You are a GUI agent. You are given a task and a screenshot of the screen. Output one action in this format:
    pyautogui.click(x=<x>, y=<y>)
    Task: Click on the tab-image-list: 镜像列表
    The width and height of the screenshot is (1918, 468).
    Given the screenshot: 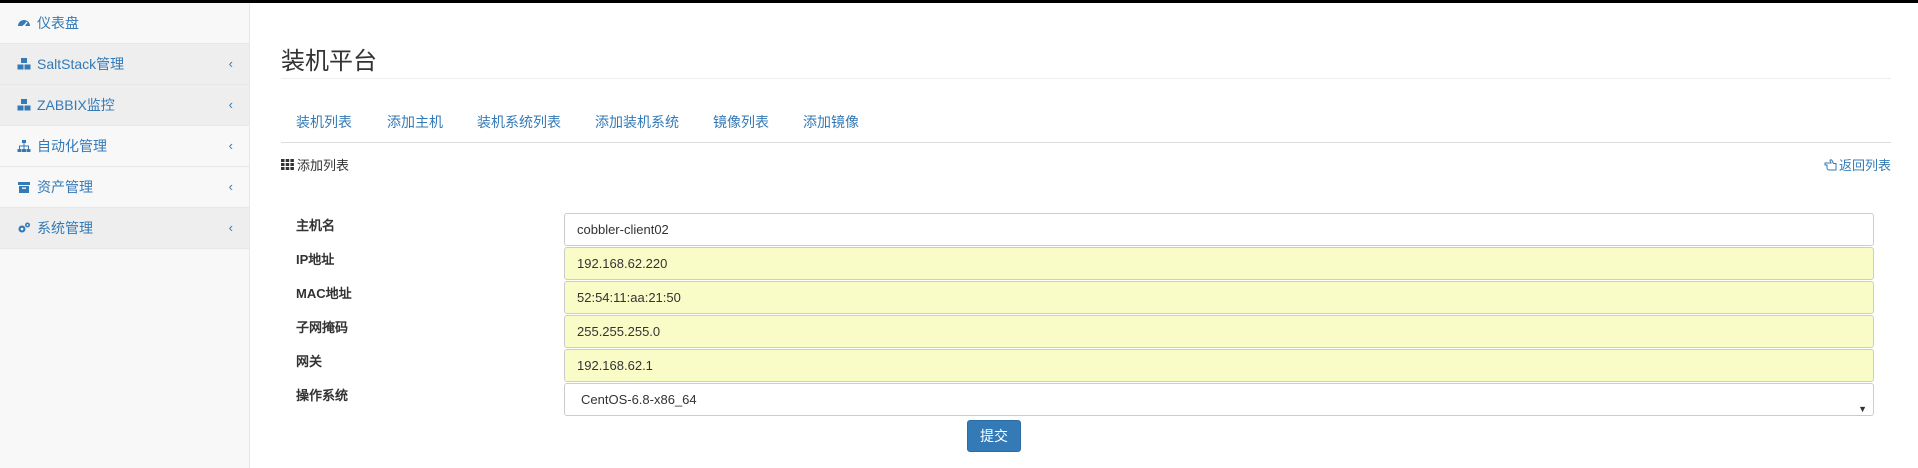 What is the action you would take?
    pyautogui.click(x=741, y=122)
    